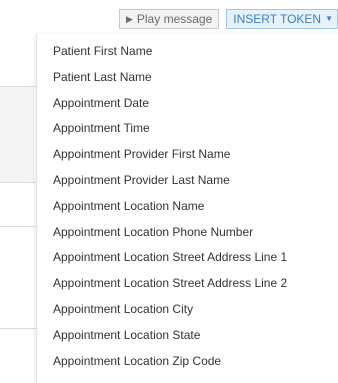  What do you see at coordinates (187, 78) in the screenshot?
I see `menu-item-patient-last-name: Patient Last Name` at bounding box center [187, 78].